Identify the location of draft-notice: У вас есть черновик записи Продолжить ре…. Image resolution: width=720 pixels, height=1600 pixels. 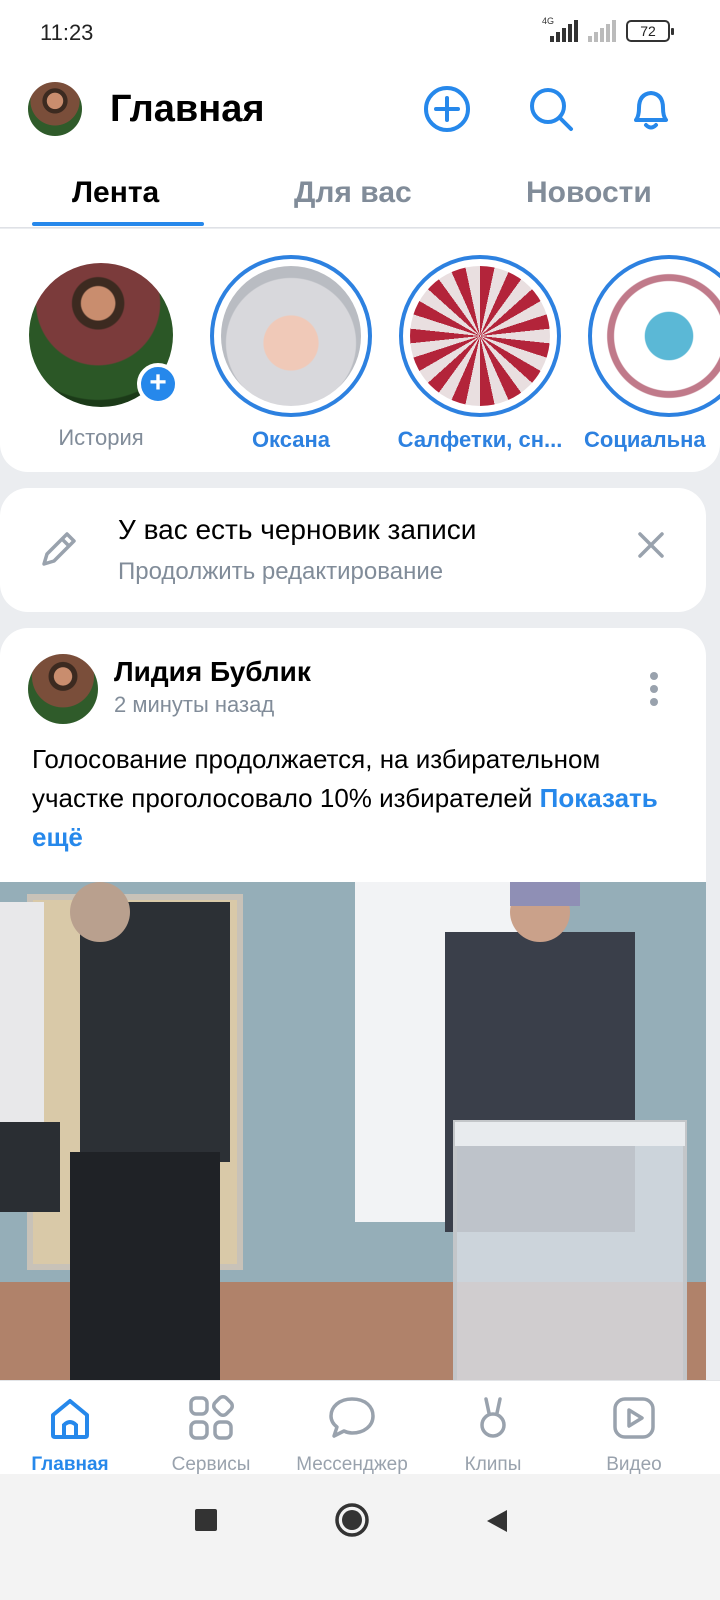
(353, 550).